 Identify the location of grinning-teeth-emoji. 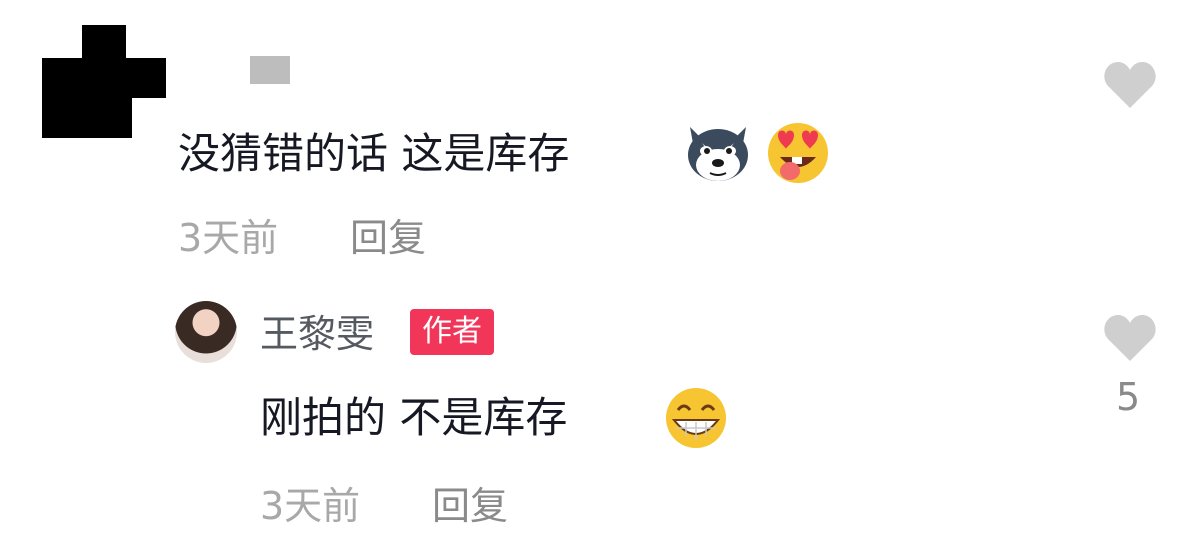
(696, 418).